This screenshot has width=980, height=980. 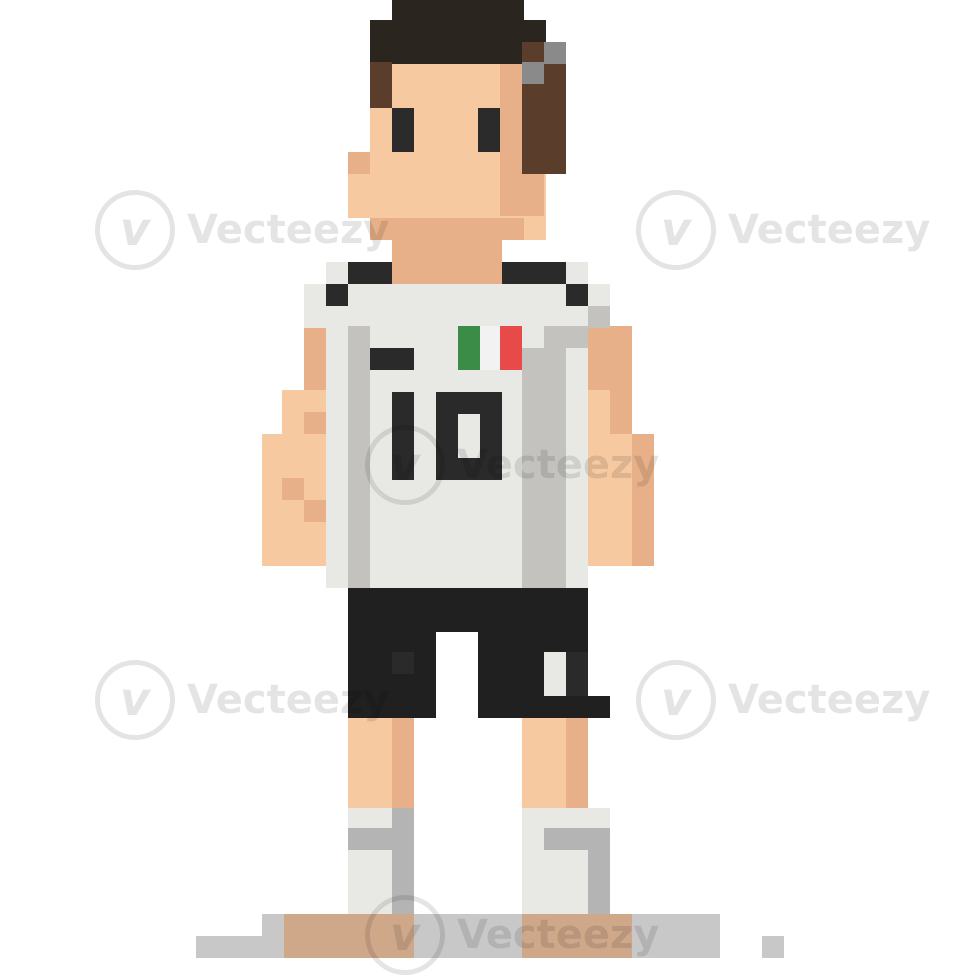 What do you see at coordinates (599, 317) in the screenshot?
I see `right-sleeve-edge` at bounding box center [599, 317].